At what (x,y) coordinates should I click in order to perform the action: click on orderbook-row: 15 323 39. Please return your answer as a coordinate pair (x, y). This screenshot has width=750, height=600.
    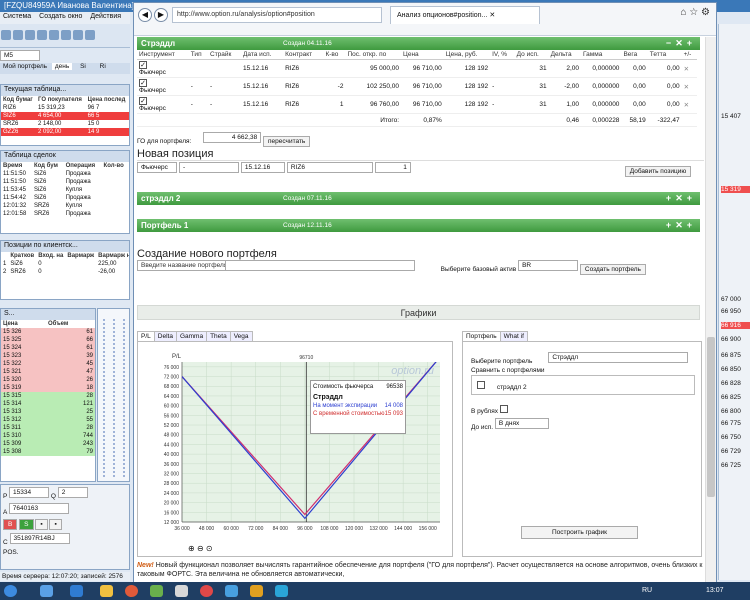
    Looking at the image, I should click on (48, 356).